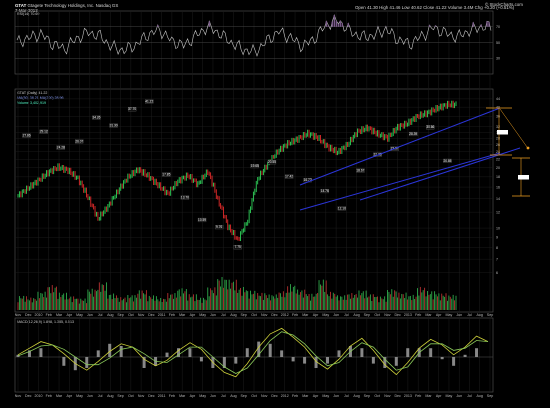  What do you see at coordinates (39, 315) in the screenshot?
I see `x-tick-label-mid: 2010` at bounding box center [39, 315].